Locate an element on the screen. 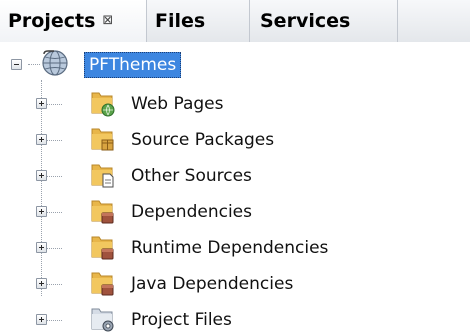  tree-item: Source Packages is located at coordinates (202, 140).